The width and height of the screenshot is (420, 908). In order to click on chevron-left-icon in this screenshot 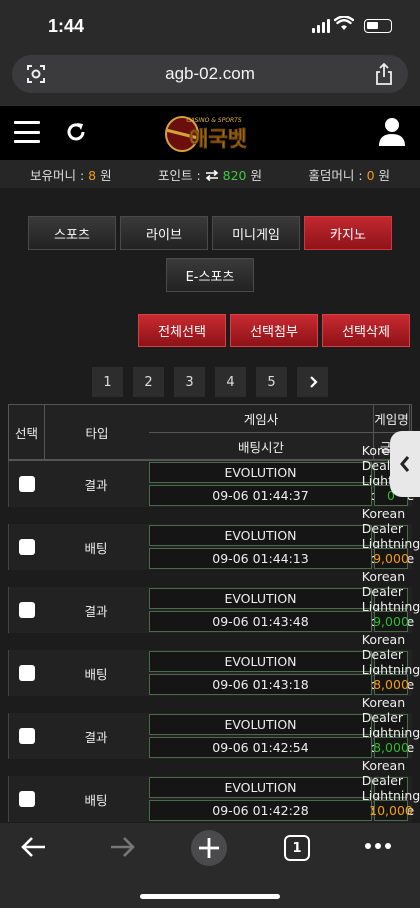, I will do `click(405, 464)`.